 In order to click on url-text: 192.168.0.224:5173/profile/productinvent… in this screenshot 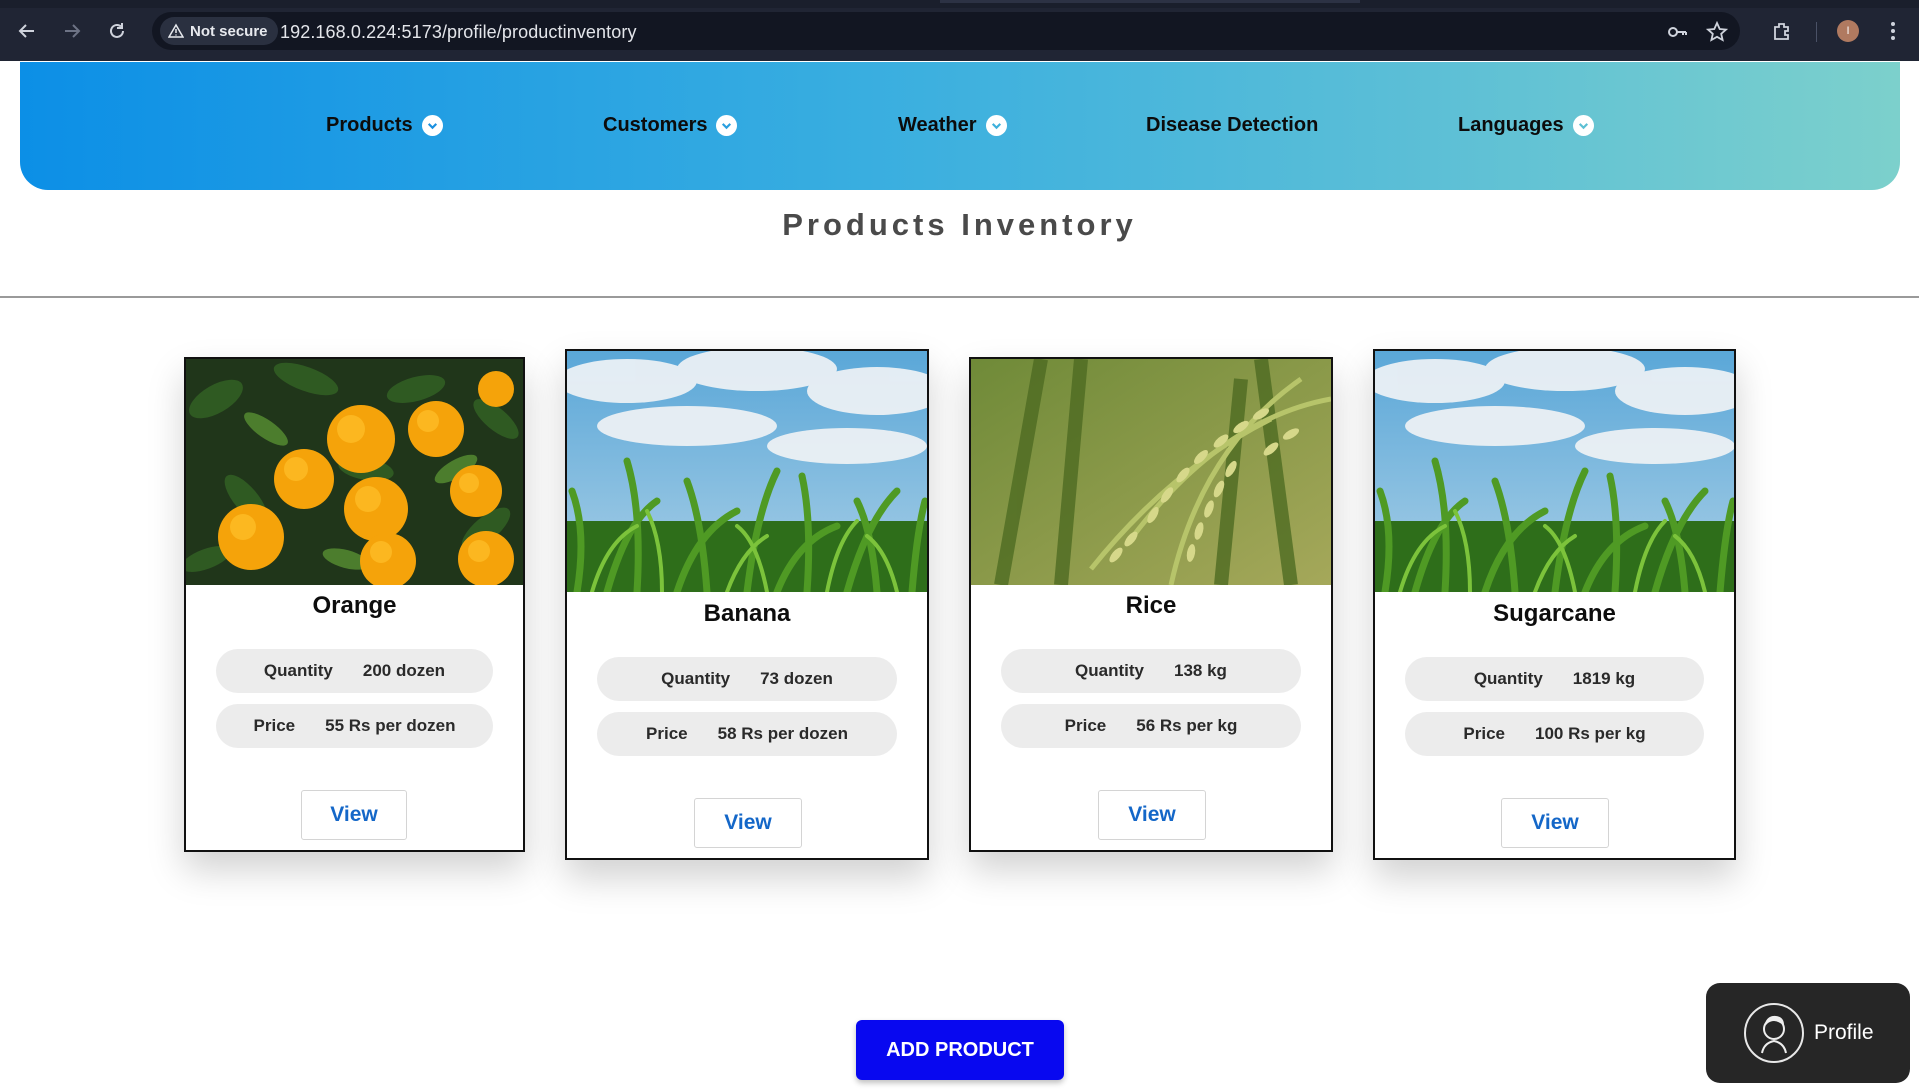, I will do `click(458, 32)`.